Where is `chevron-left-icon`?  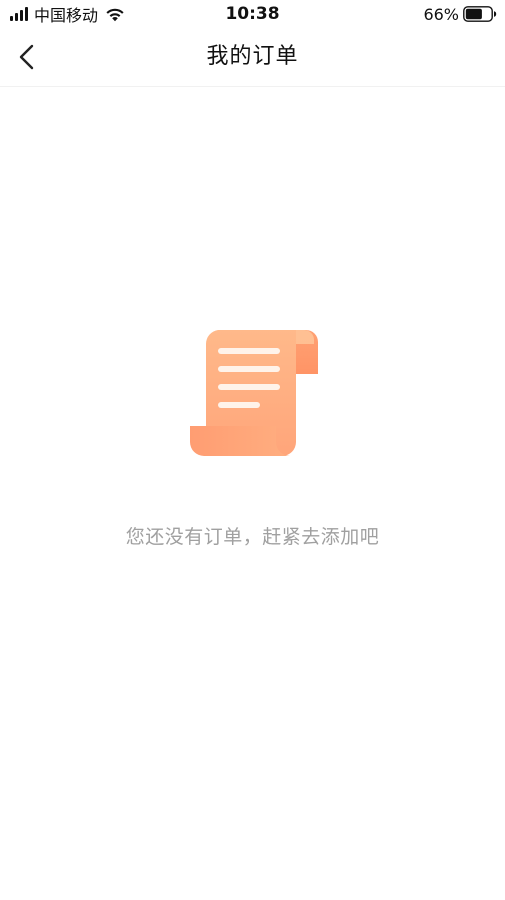 chevron-left-icon is located at coordinates (26, 57).